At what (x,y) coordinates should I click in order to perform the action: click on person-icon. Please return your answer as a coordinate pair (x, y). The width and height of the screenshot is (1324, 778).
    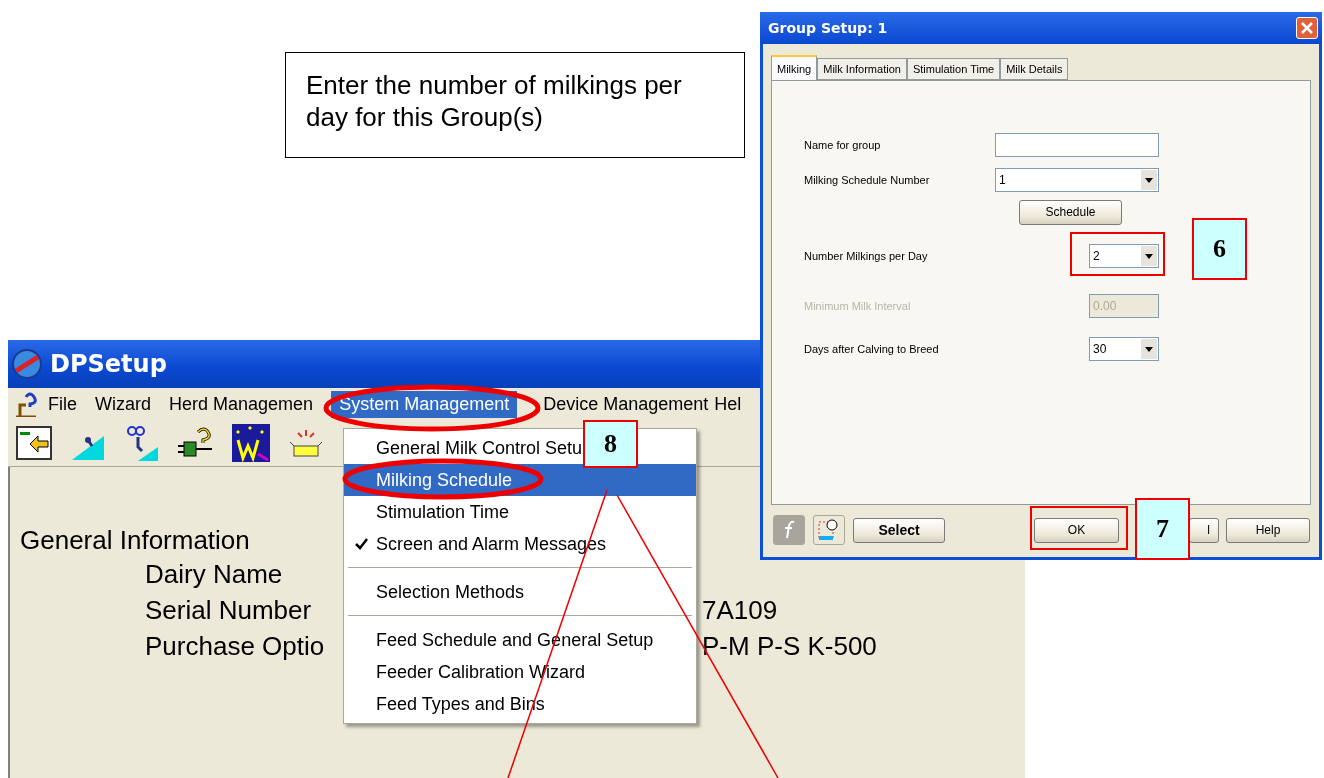
    Looking at the image, I should click on (829, 530).